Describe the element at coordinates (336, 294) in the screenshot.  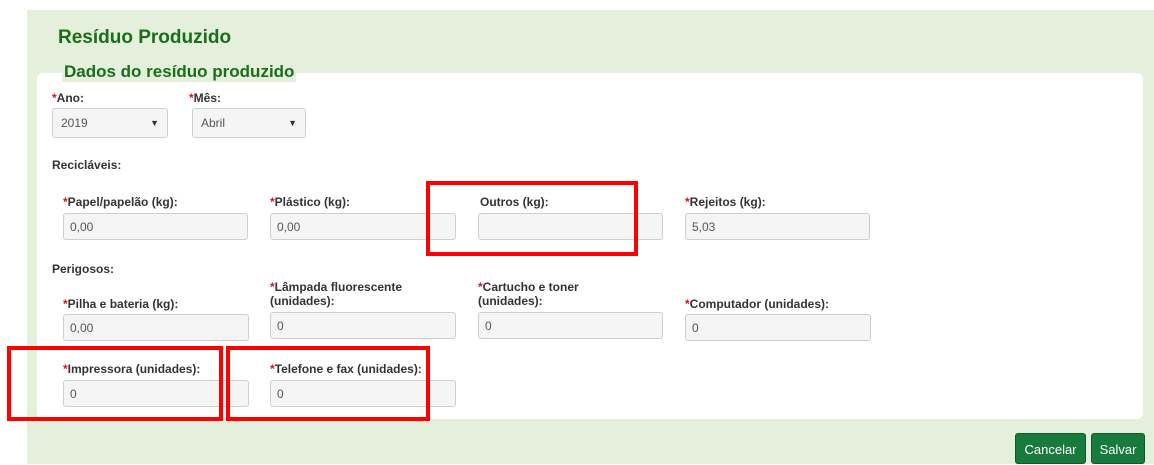
I see `lampada-label: *Lâmpada fluorescente (unidades):` at that location.